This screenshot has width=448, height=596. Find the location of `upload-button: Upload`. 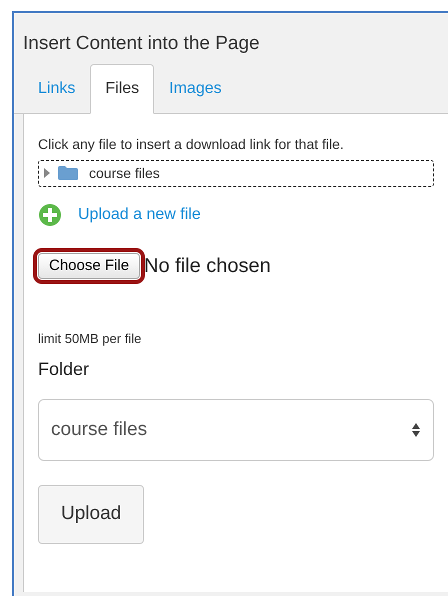

upload-button: Upload is located at coordinates (91, 514).